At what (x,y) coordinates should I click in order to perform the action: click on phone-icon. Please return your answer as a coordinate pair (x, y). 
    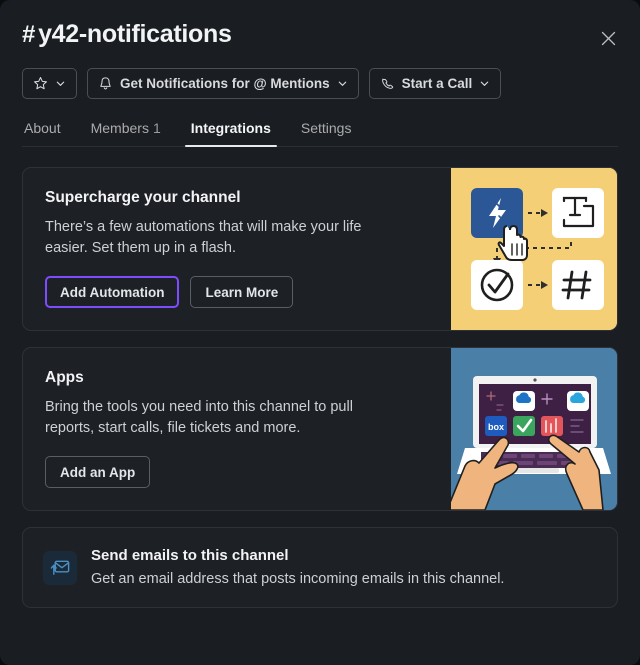
    Looking at the image, I should click on (387, 83).